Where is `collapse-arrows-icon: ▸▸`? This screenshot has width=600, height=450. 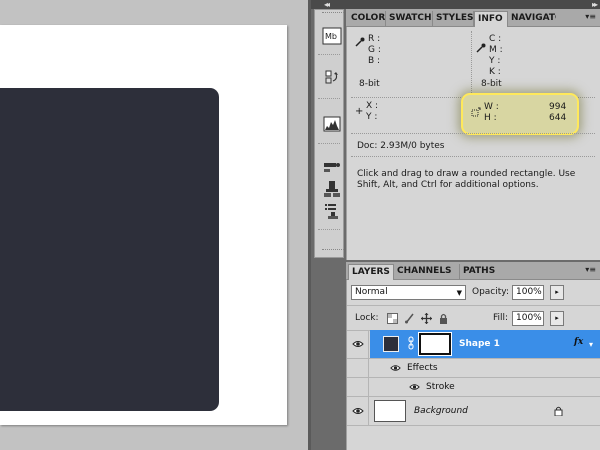 collapse-arrows-icon: ▸▸ is located at coordinates (595, 4).